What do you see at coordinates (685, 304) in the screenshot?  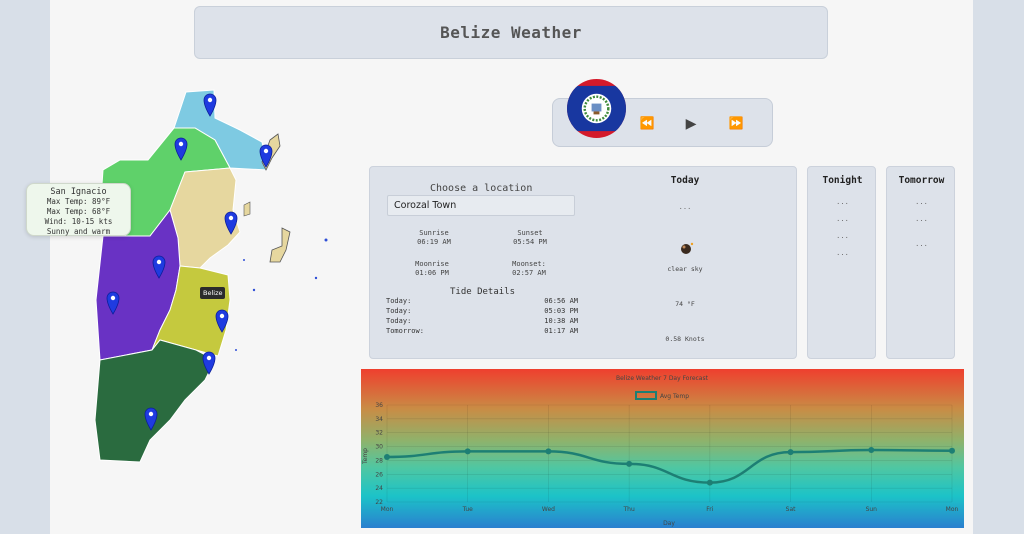 I see `today-temp: 74 °F` at bounding box center [685, 304].